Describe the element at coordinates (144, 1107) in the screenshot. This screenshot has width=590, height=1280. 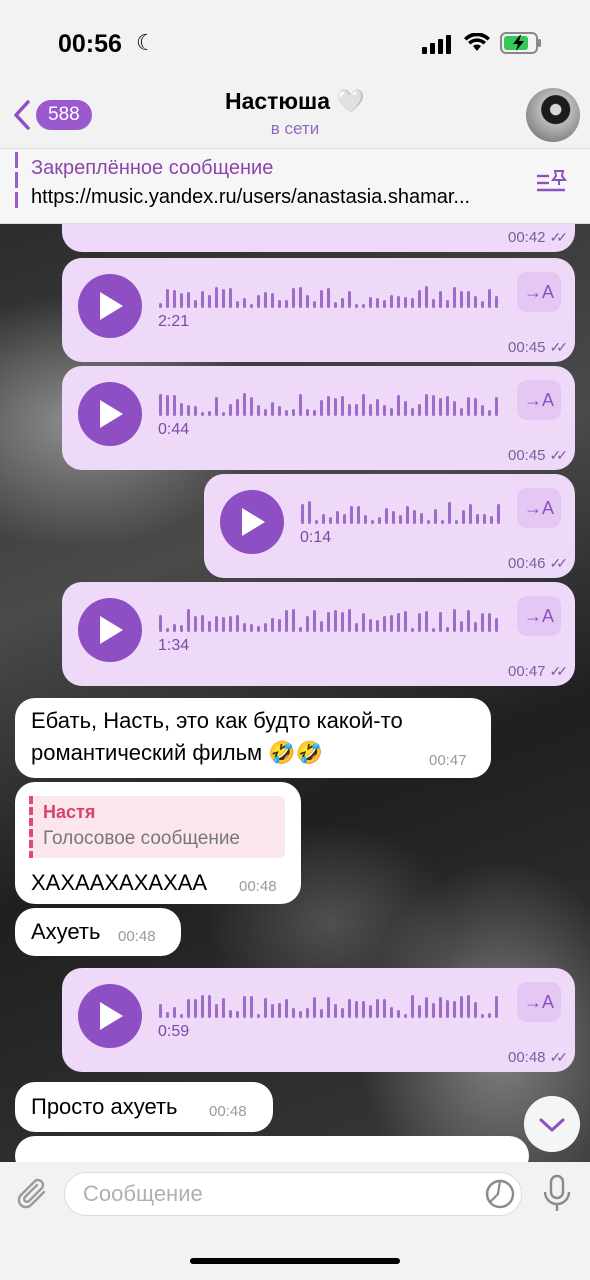
I see `incoming-message: Просто ахуеть 00:48` at that location.